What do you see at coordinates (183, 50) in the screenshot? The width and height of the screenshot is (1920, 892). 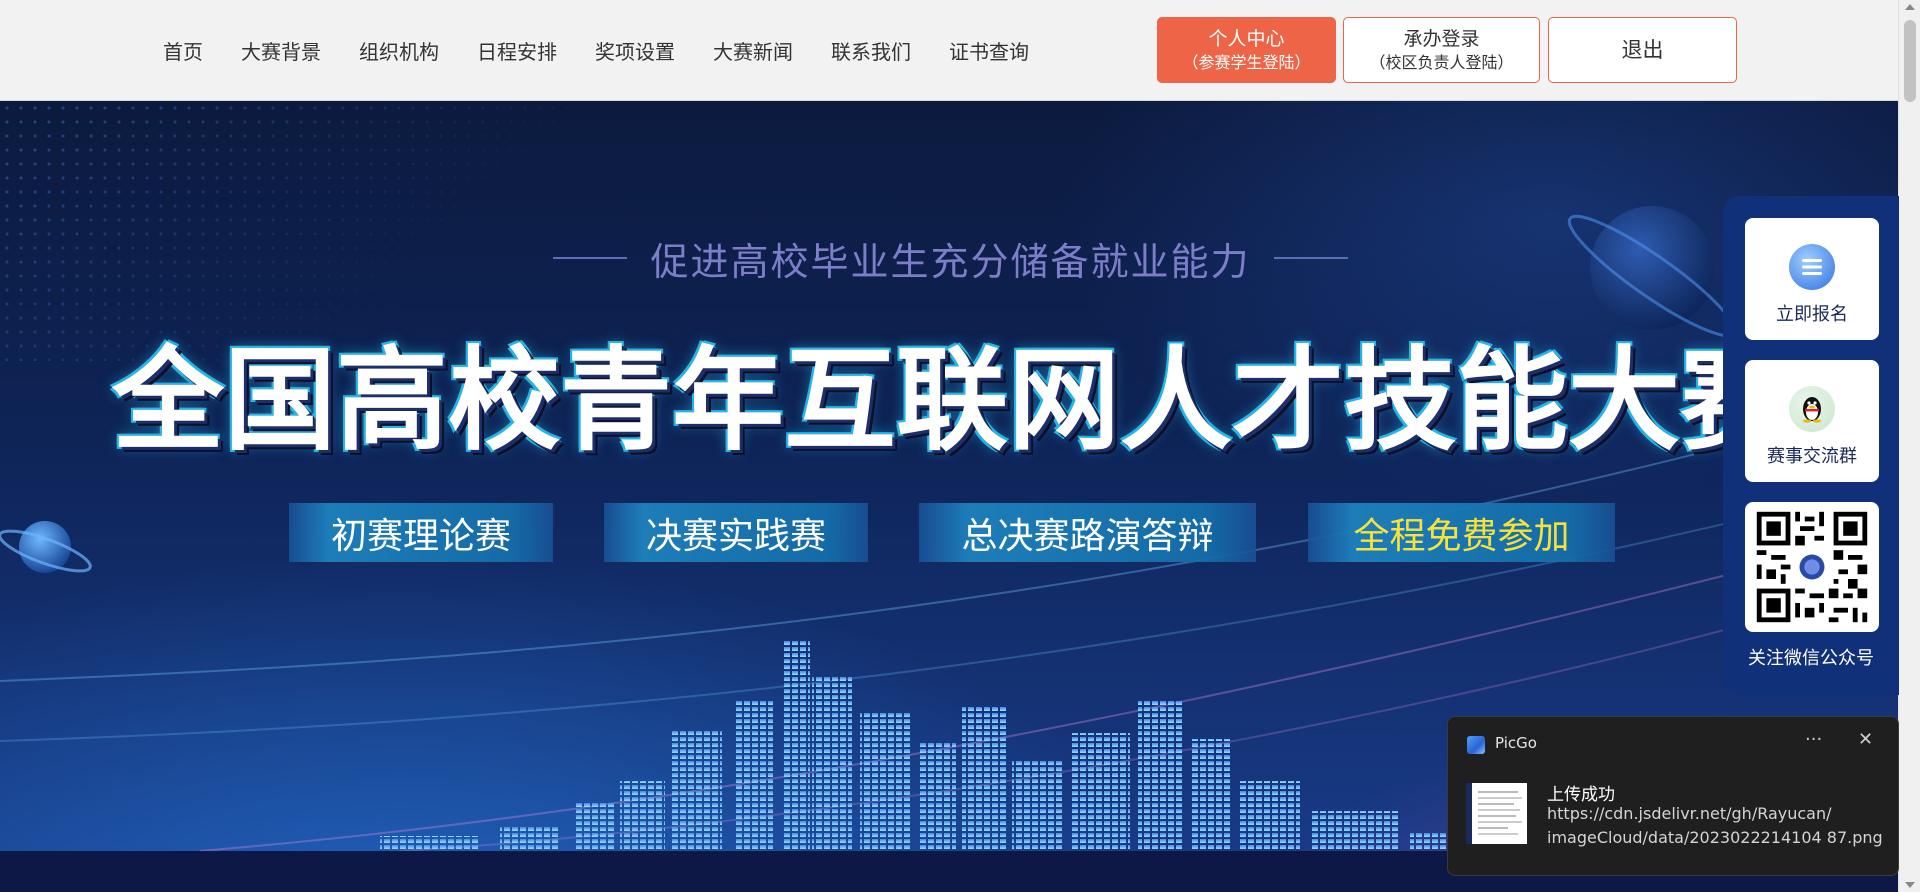 I see `nav-home: 首页` at bounding box center [183, 50].